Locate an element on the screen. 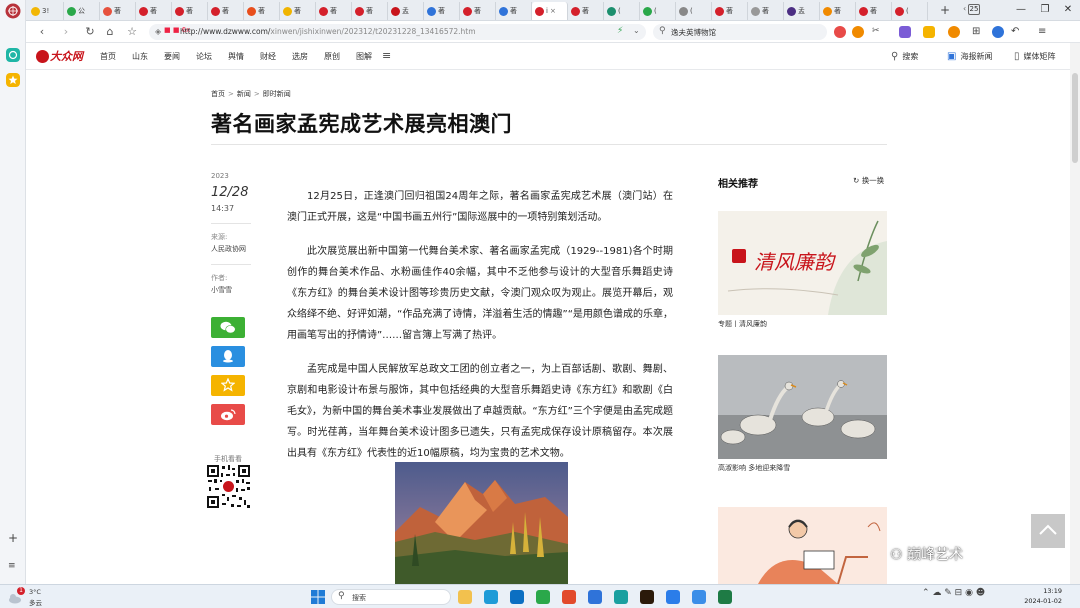 Image resolution: width=1080 pixels, height=608 pixels. browser-tab: 3! is located at coordinates (46, 11).